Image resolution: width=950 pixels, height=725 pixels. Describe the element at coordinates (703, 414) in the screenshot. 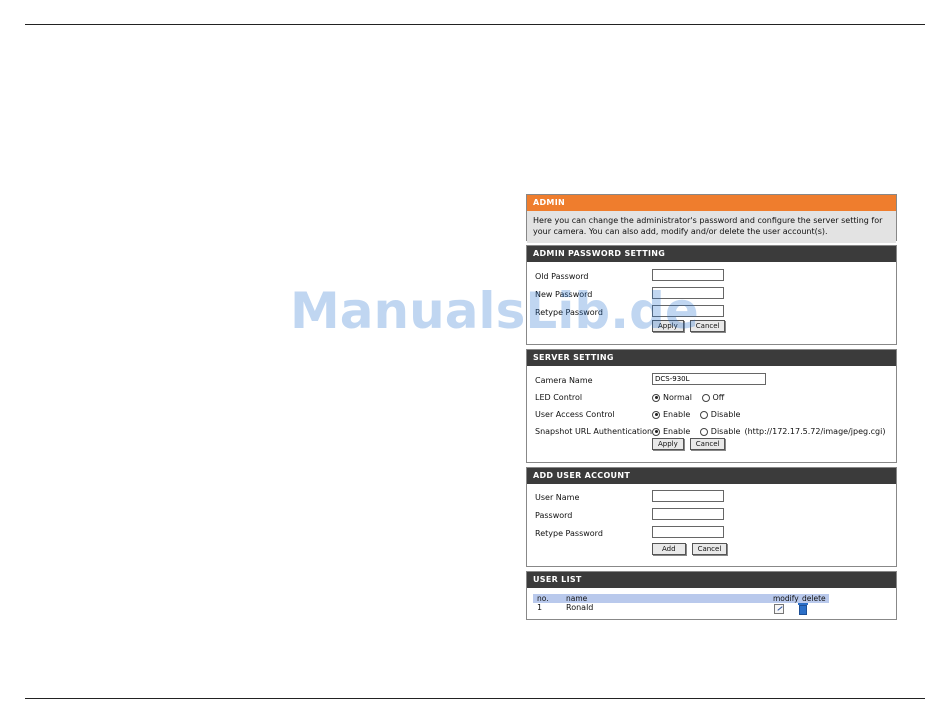

I see `uac-disable-radio` at that location.